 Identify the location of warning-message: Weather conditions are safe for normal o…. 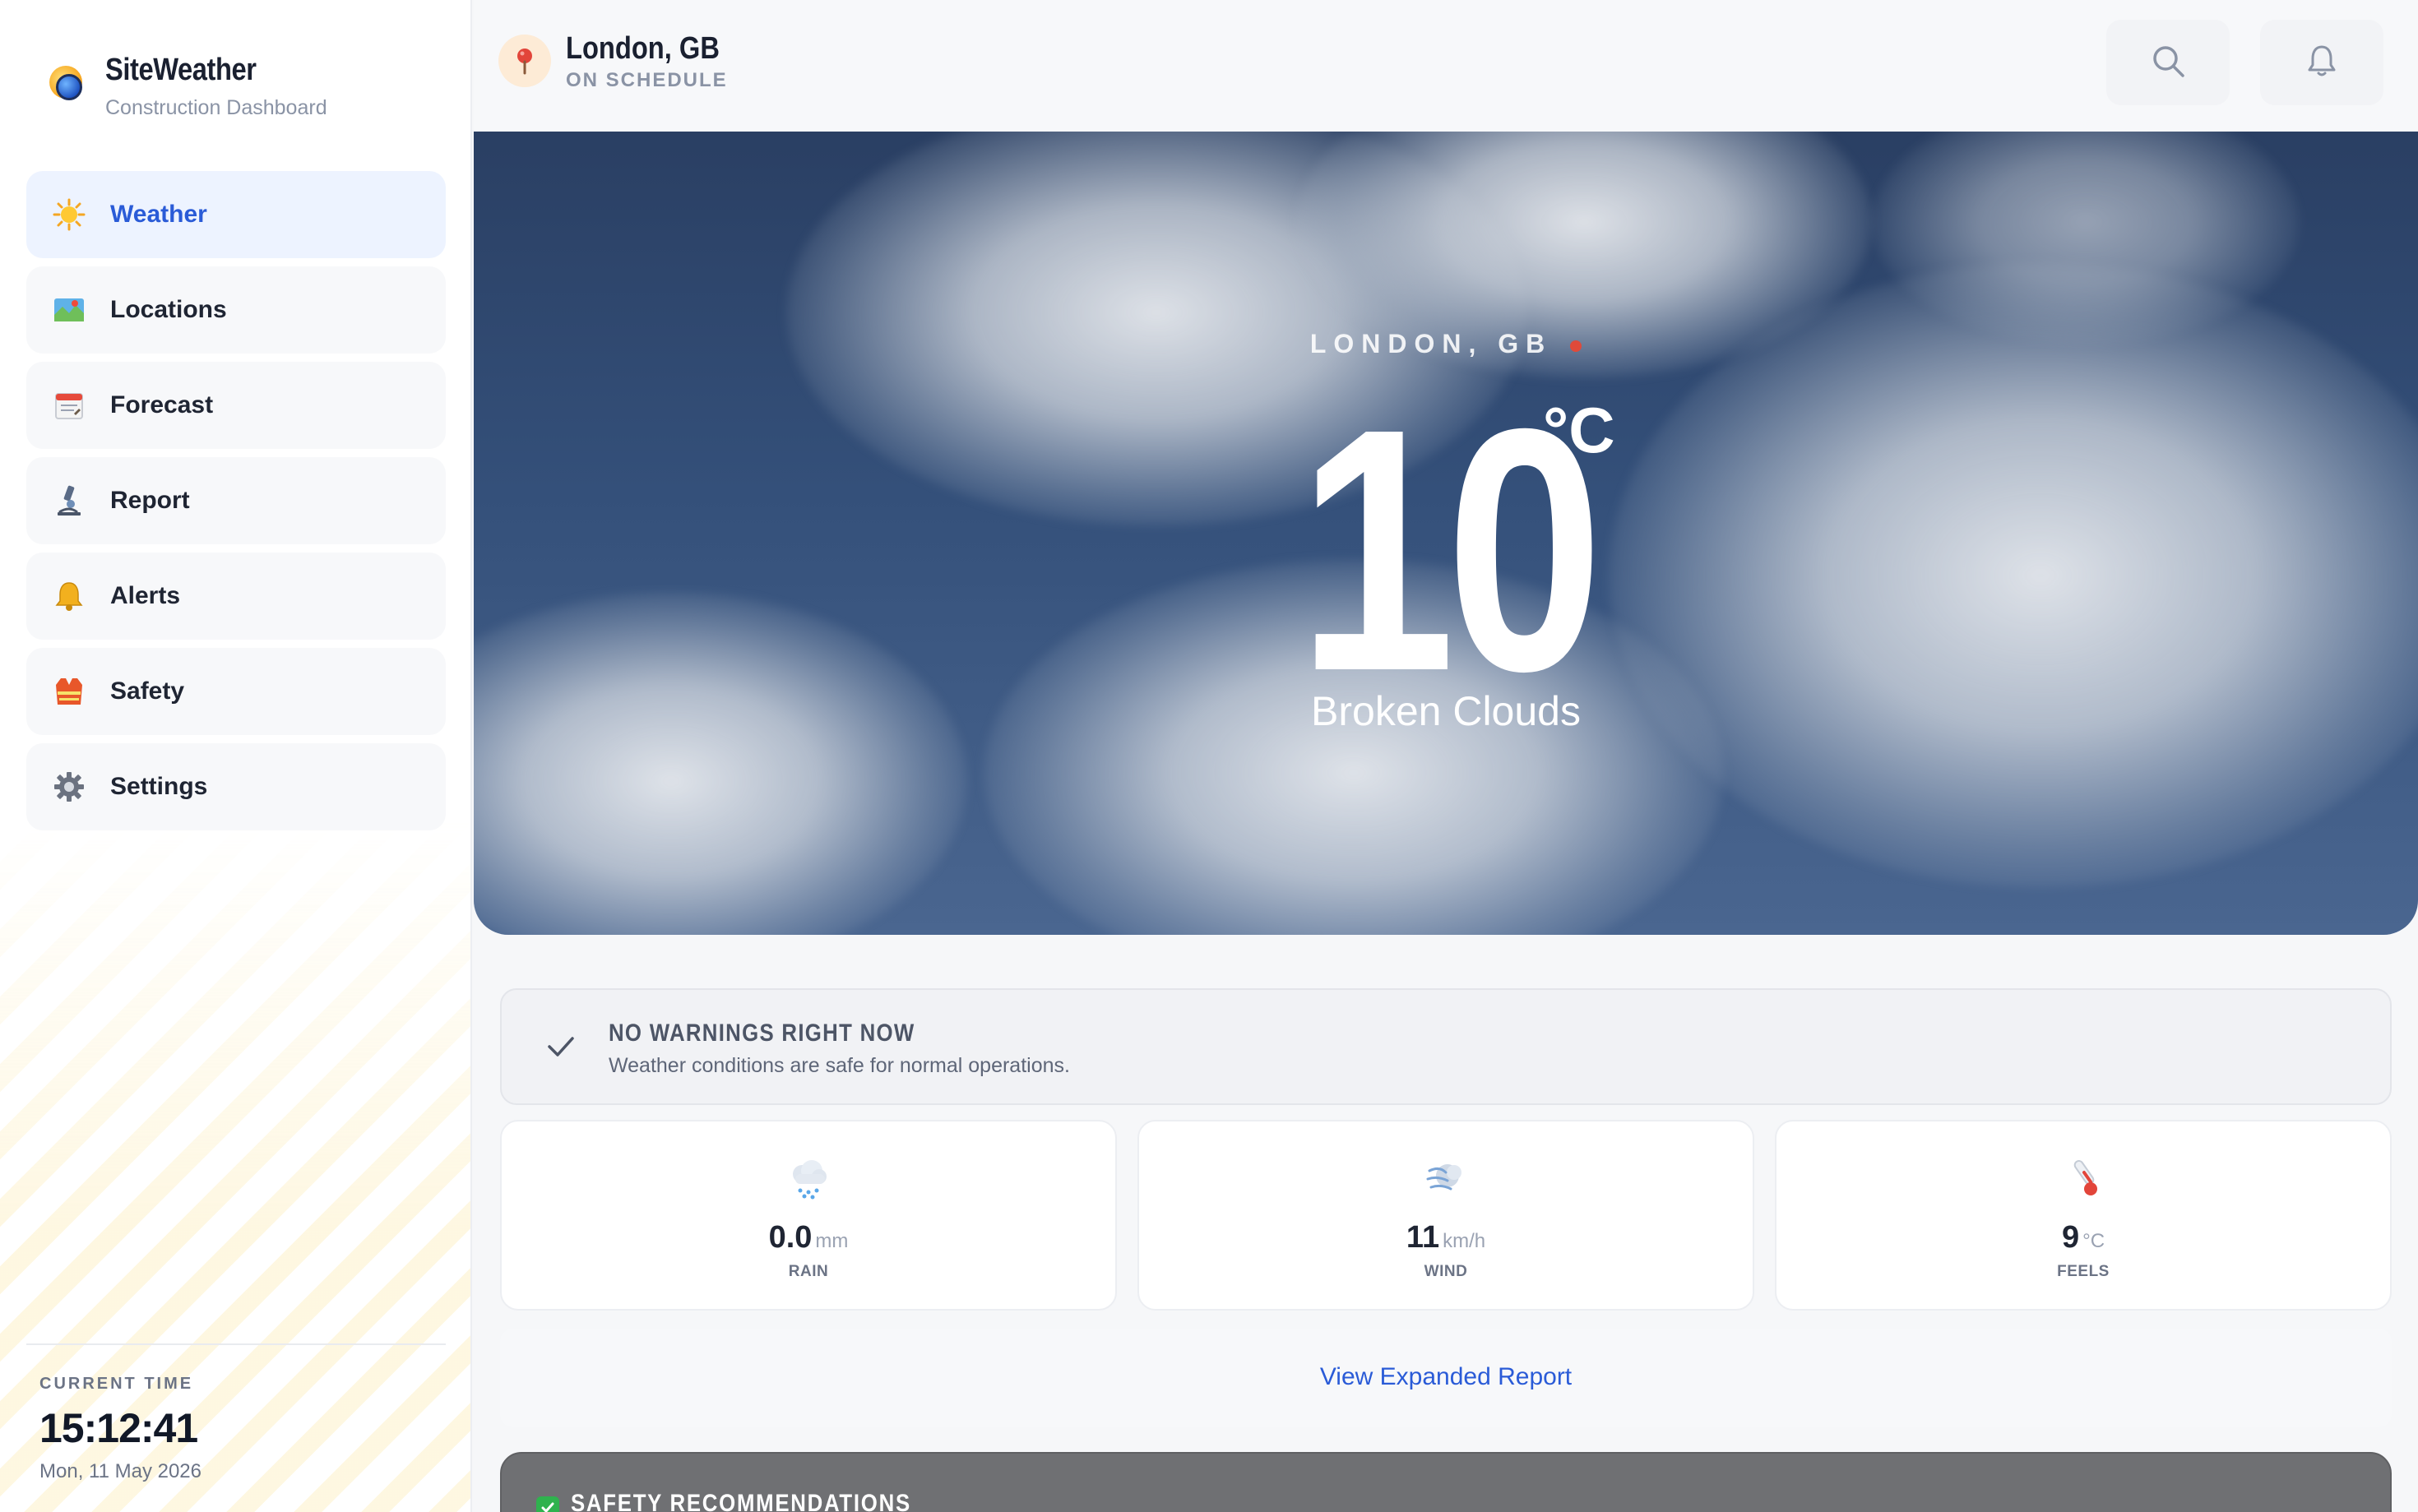
(839, 1065).